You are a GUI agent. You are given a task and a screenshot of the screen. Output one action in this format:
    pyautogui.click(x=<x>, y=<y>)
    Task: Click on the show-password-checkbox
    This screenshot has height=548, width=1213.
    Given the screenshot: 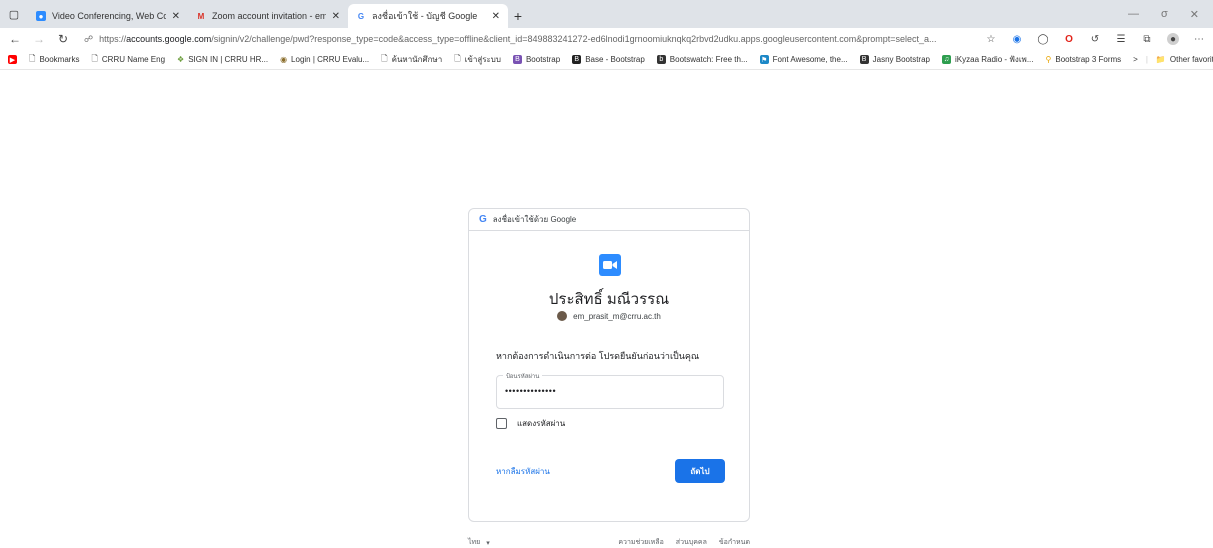 What is the action you would take?
    pyautogui.click(x=501, y=423)
    